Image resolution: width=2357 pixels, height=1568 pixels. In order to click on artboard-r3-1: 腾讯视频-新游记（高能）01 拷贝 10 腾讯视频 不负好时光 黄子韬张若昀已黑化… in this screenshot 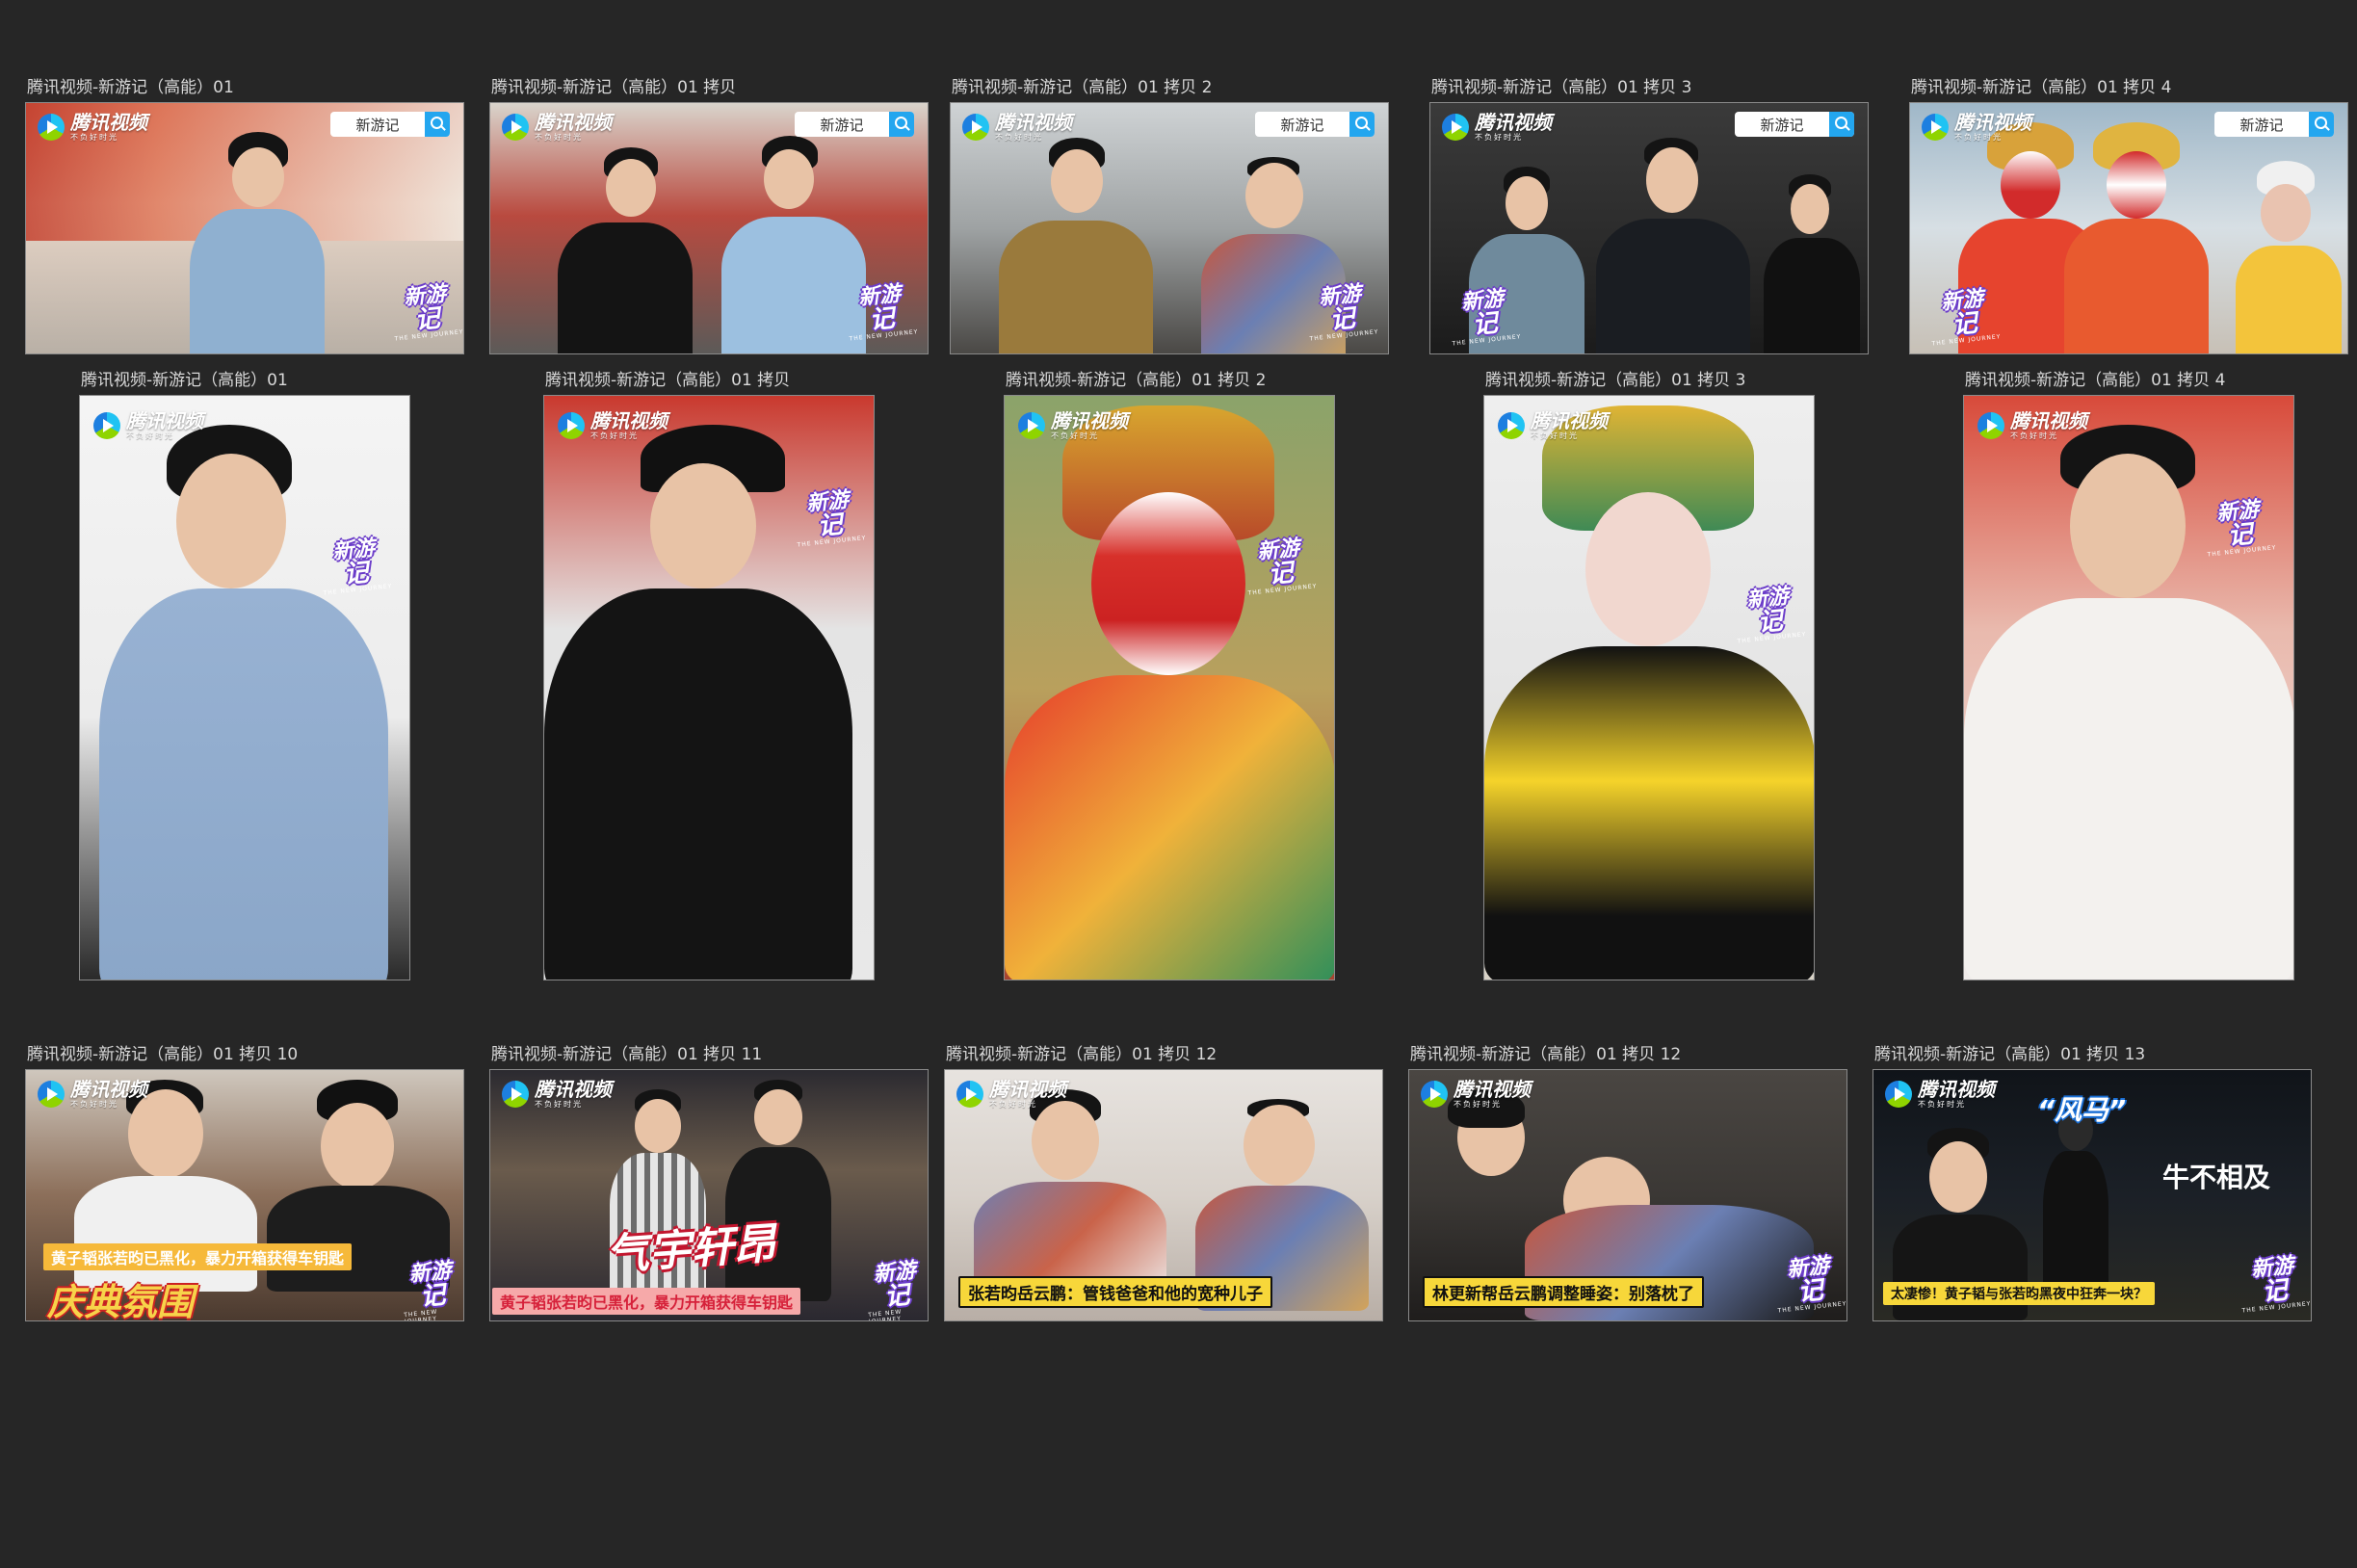, I will do `click(245, 1182)`.